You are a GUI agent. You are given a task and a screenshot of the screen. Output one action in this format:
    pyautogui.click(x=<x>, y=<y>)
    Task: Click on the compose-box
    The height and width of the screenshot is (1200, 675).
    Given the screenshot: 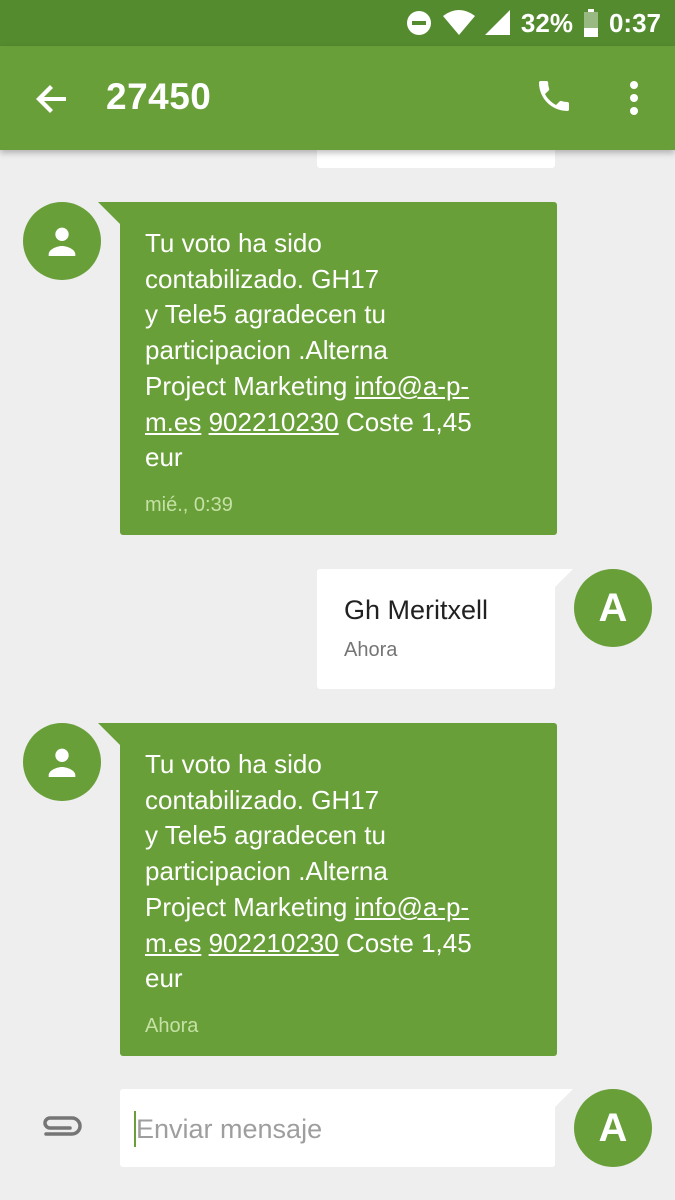 What is the action you would take?
    pyautogui.click(x=346, y=1128)
    